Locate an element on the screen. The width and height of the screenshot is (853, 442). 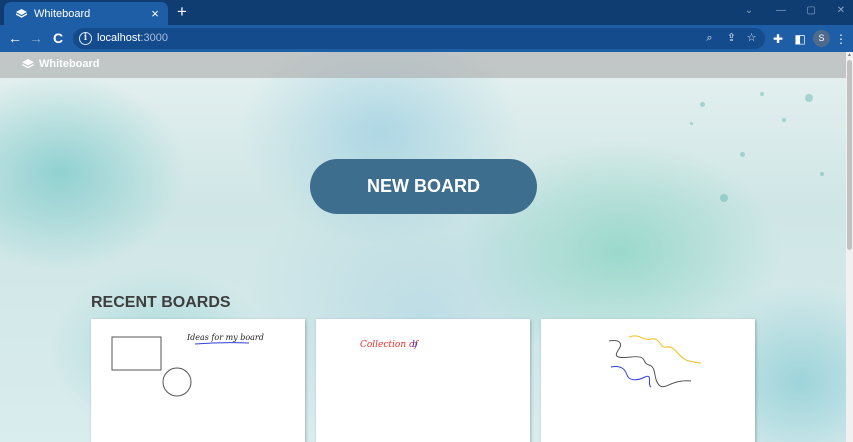
zoom-icon: ⌕ is located at coordinates (709, 38).